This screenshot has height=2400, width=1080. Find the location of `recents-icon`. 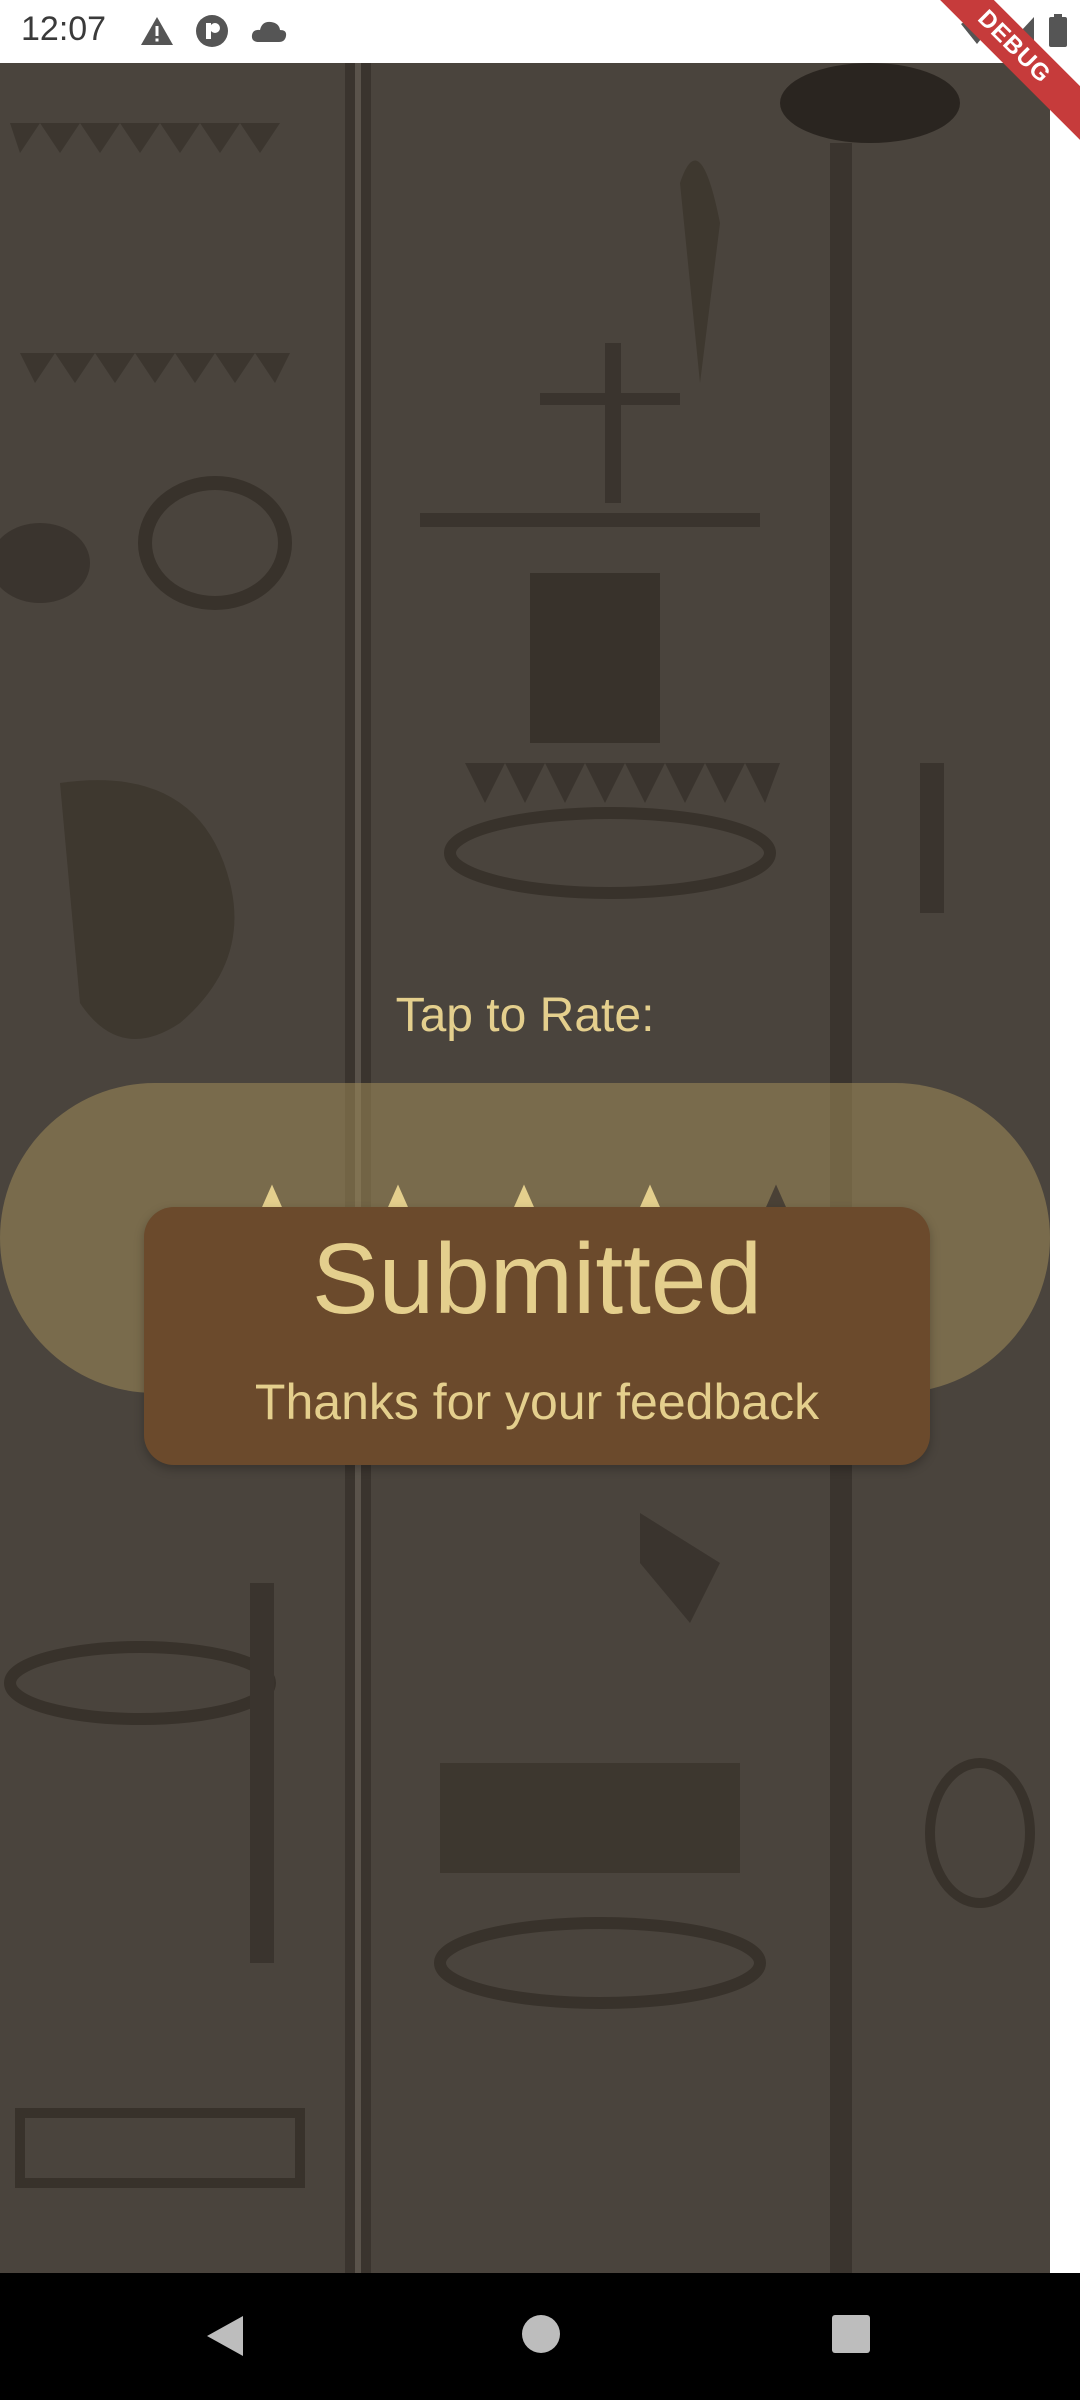

recents-icon is located at coordinates (851, 2334).